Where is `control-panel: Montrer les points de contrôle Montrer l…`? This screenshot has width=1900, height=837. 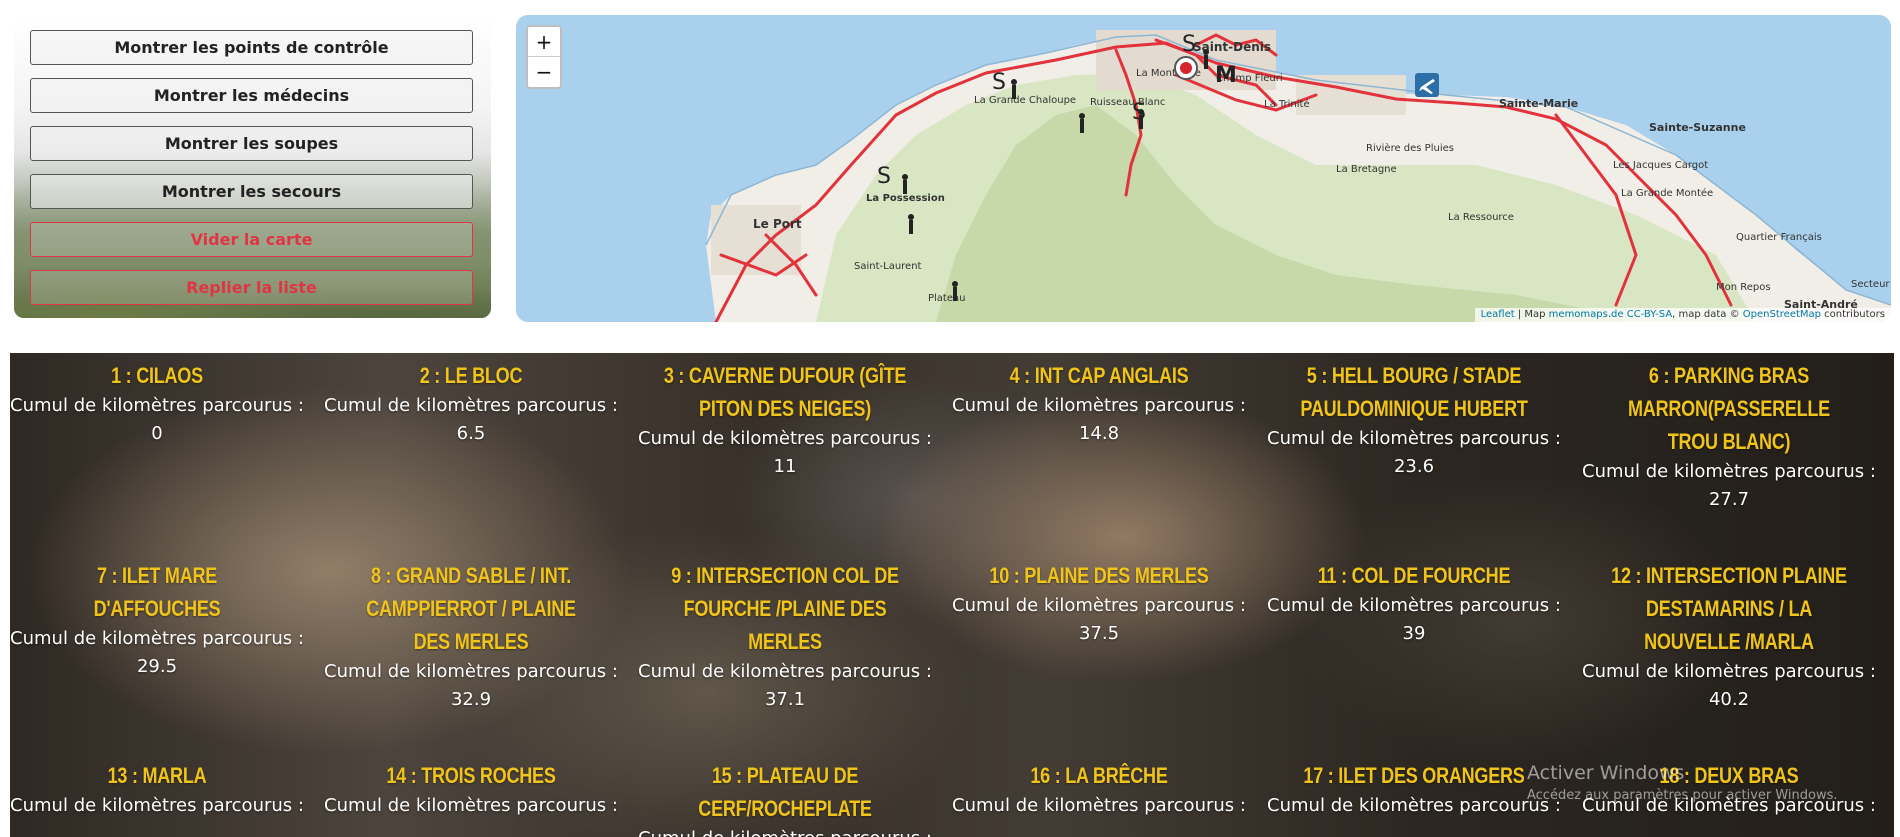
control-panel: Montrer les points de contrôle Montrer l… is located at coordinates (252, 166).